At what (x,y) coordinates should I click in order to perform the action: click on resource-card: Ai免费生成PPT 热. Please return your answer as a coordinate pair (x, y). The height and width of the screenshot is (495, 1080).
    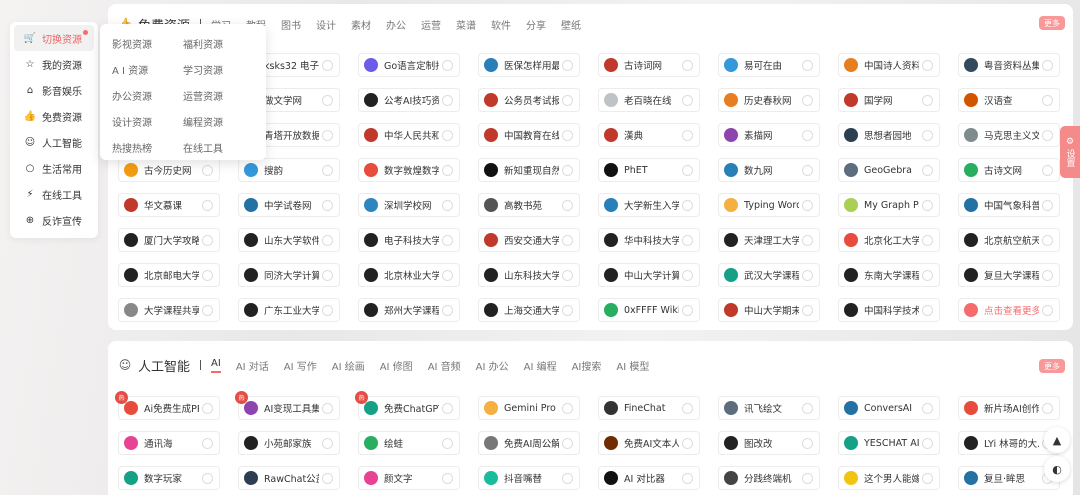
    Looking at the image, I should click on (167, 405).